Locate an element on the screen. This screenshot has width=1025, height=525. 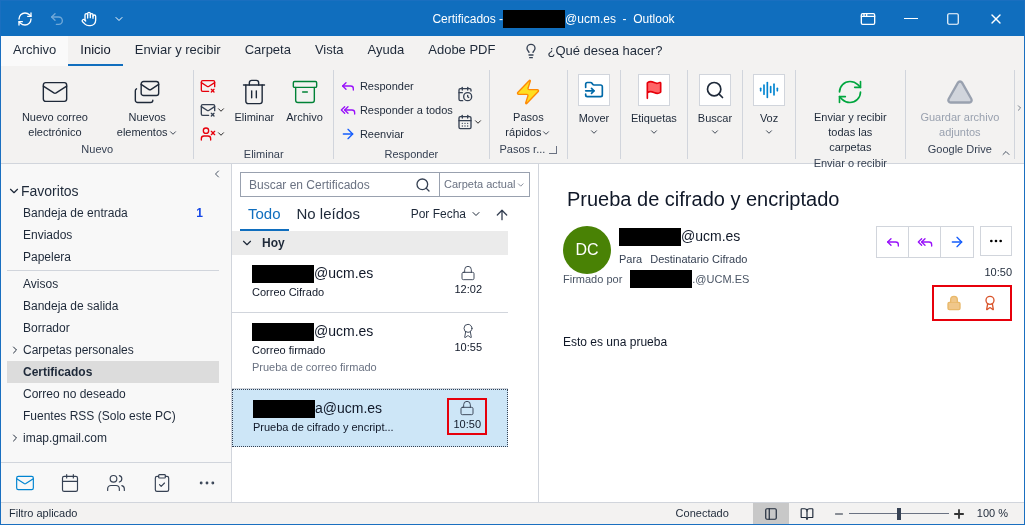
sync-icon is located at coordinates (25, 18).